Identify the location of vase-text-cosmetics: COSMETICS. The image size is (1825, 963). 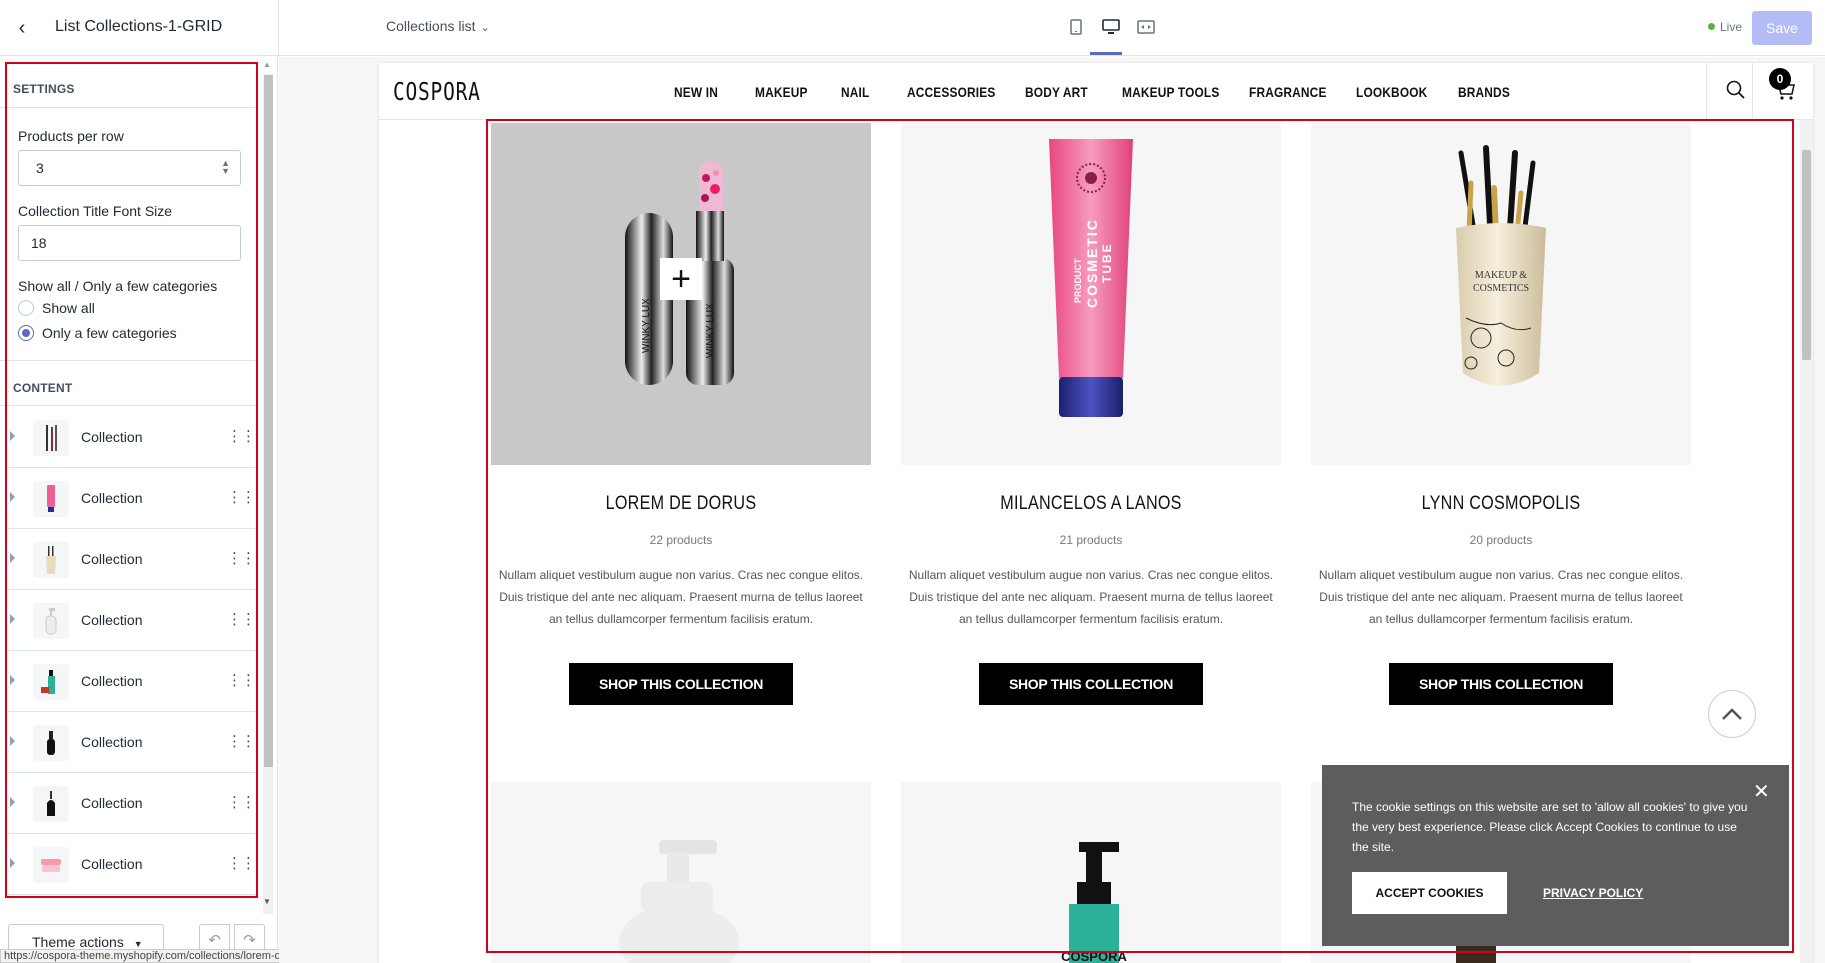
(1501, 288).